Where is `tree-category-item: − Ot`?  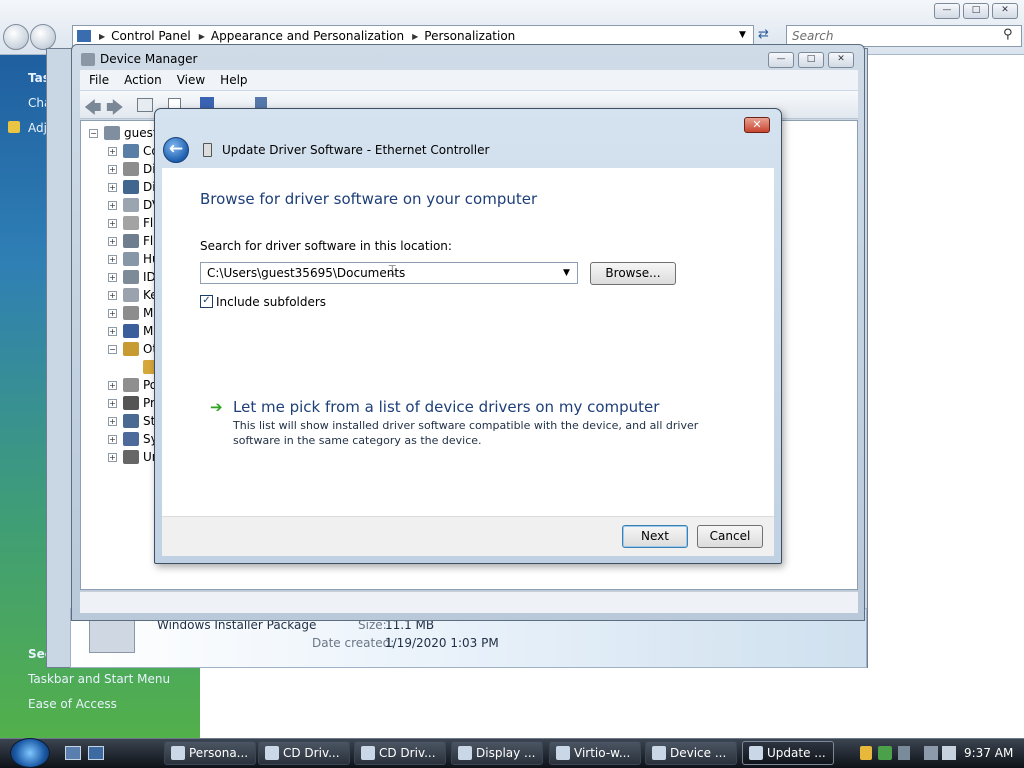
tree-category-item: − Ot is located at coordinates (132, 349).